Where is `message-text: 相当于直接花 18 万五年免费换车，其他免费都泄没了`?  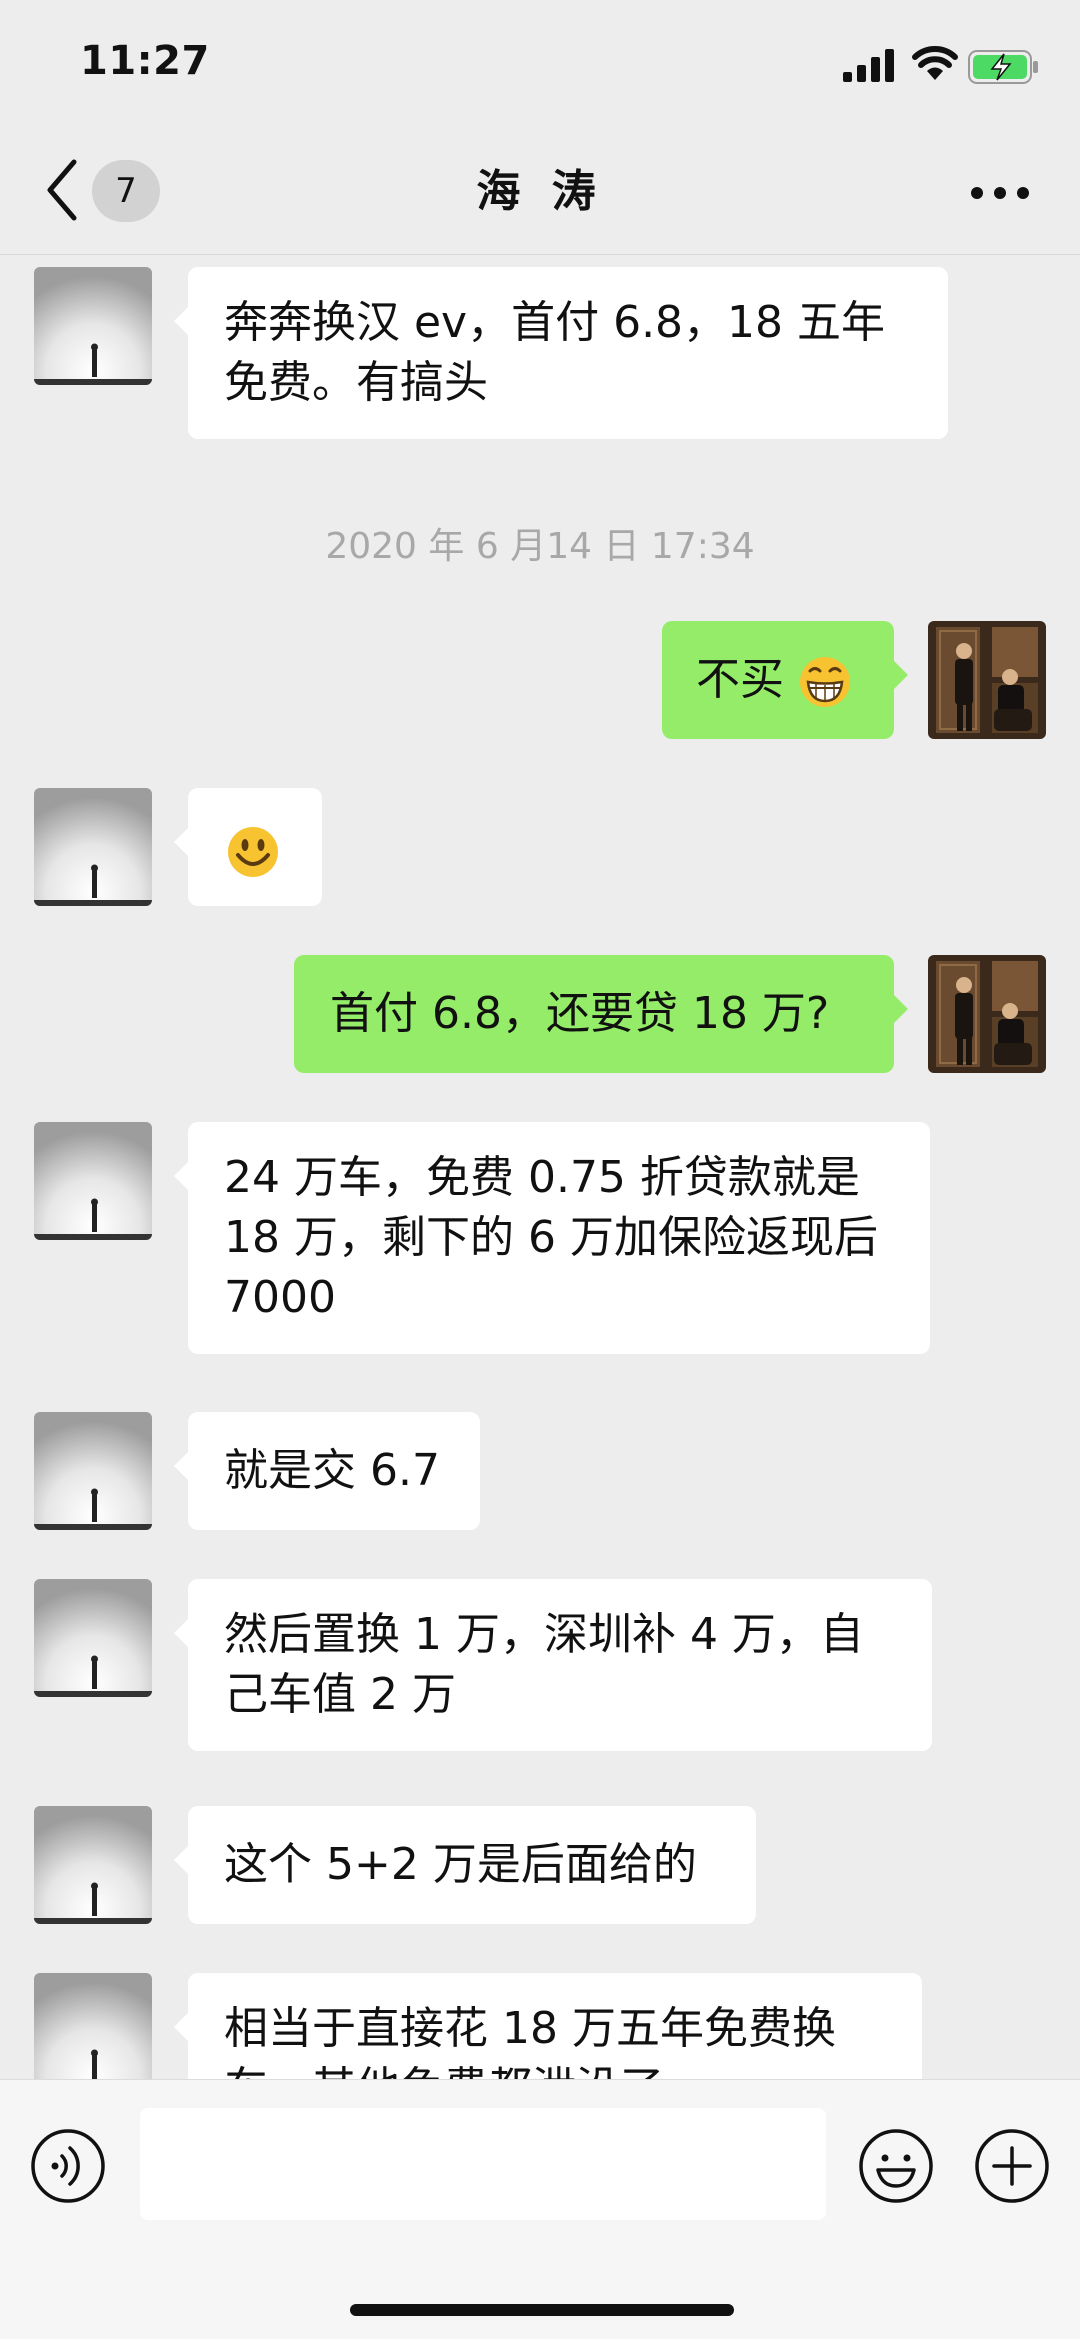
message-text: 相当于直接花 18 万五年免费换车，其他免费都泄没了 is located at coordinates (530, 2041).